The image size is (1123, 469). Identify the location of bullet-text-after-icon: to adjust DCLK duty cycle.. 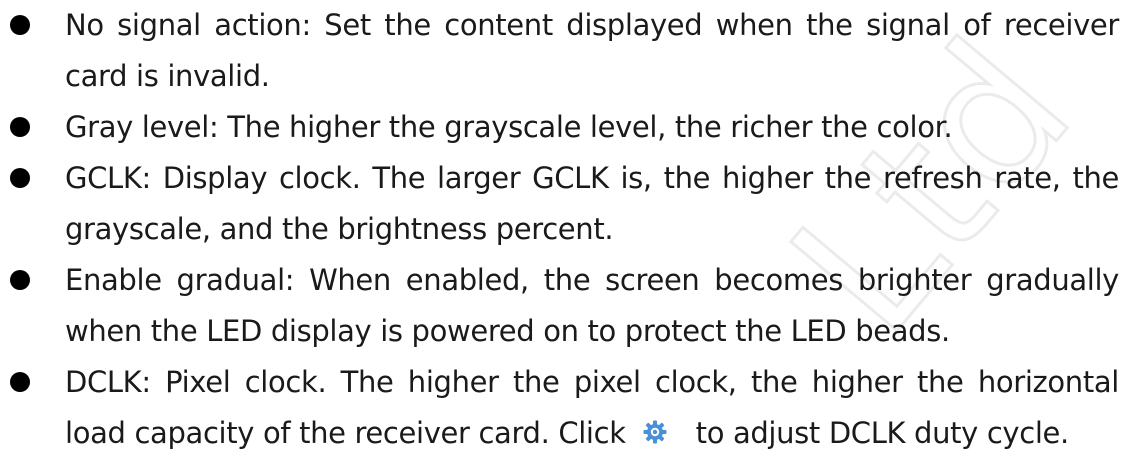
(882, 433).